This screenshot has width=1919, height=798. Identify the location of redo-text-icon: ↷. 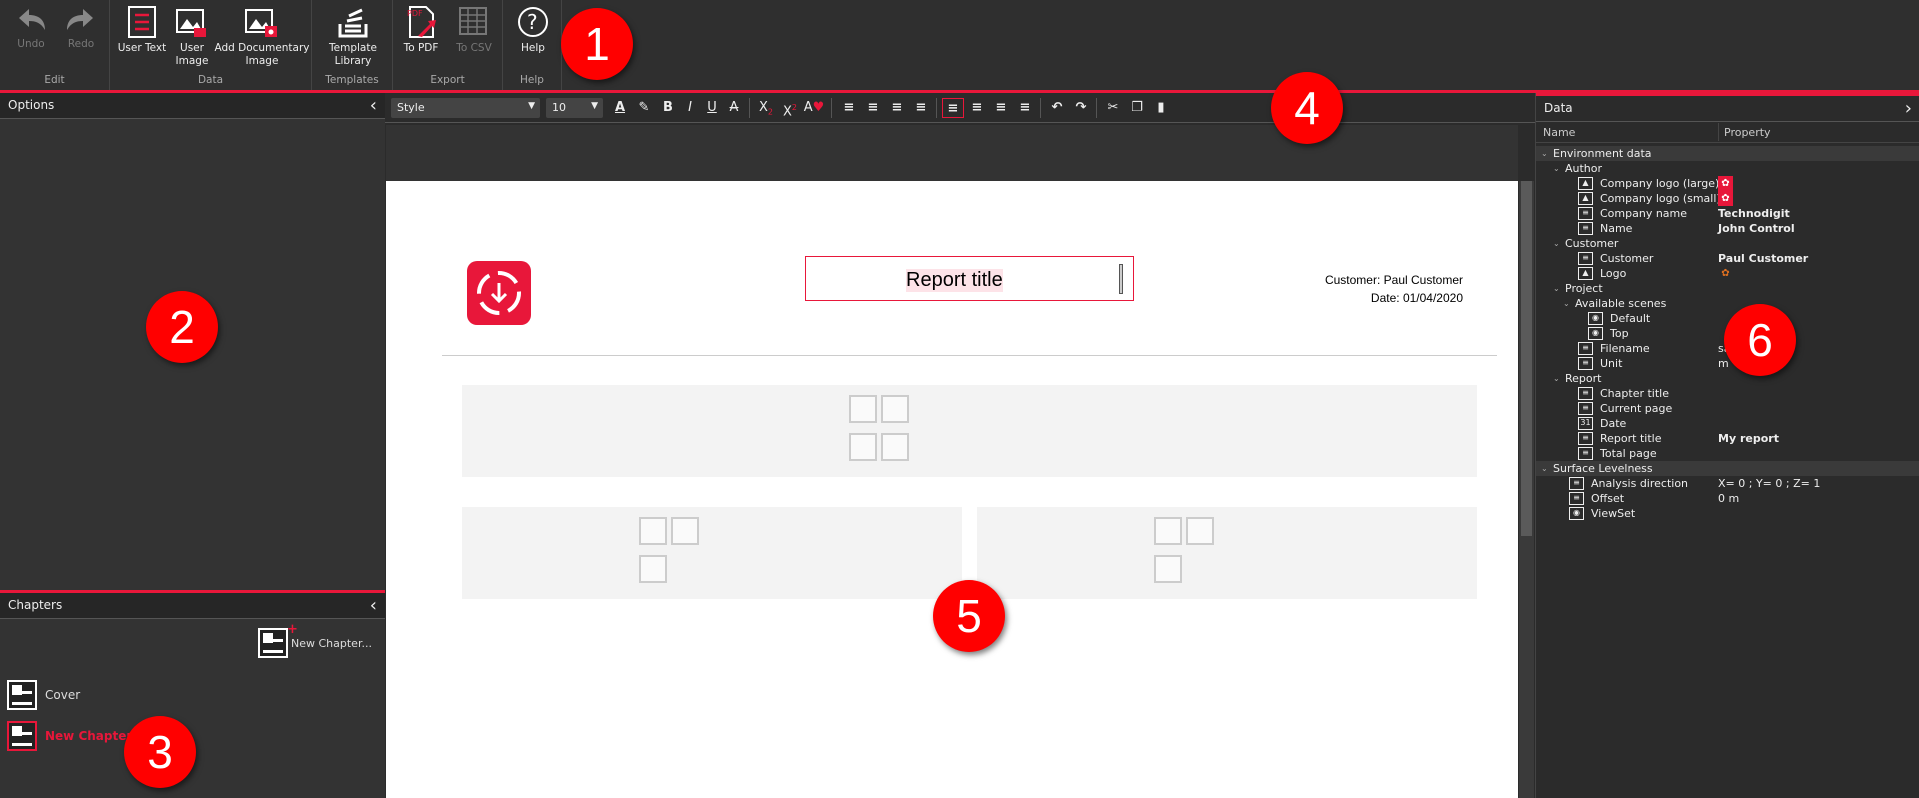
(1081, 108).